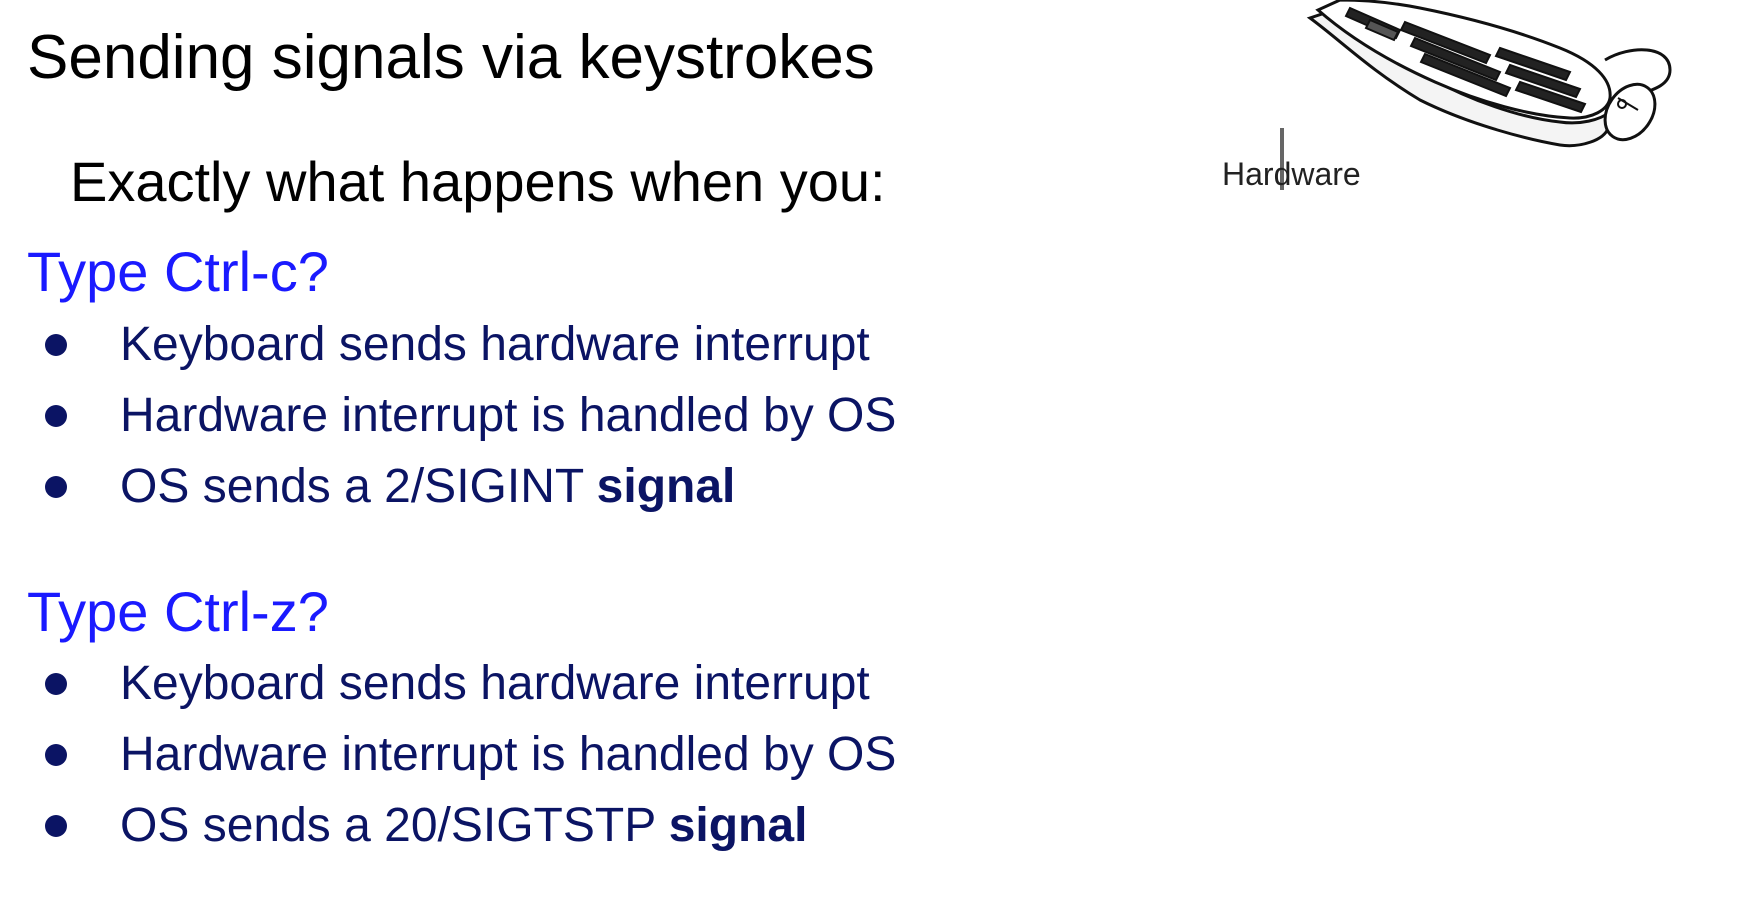 This screenshot has width=1760, height=904. I want to click on slide-title: Sending signals via keystrokes, so click(451, 57).